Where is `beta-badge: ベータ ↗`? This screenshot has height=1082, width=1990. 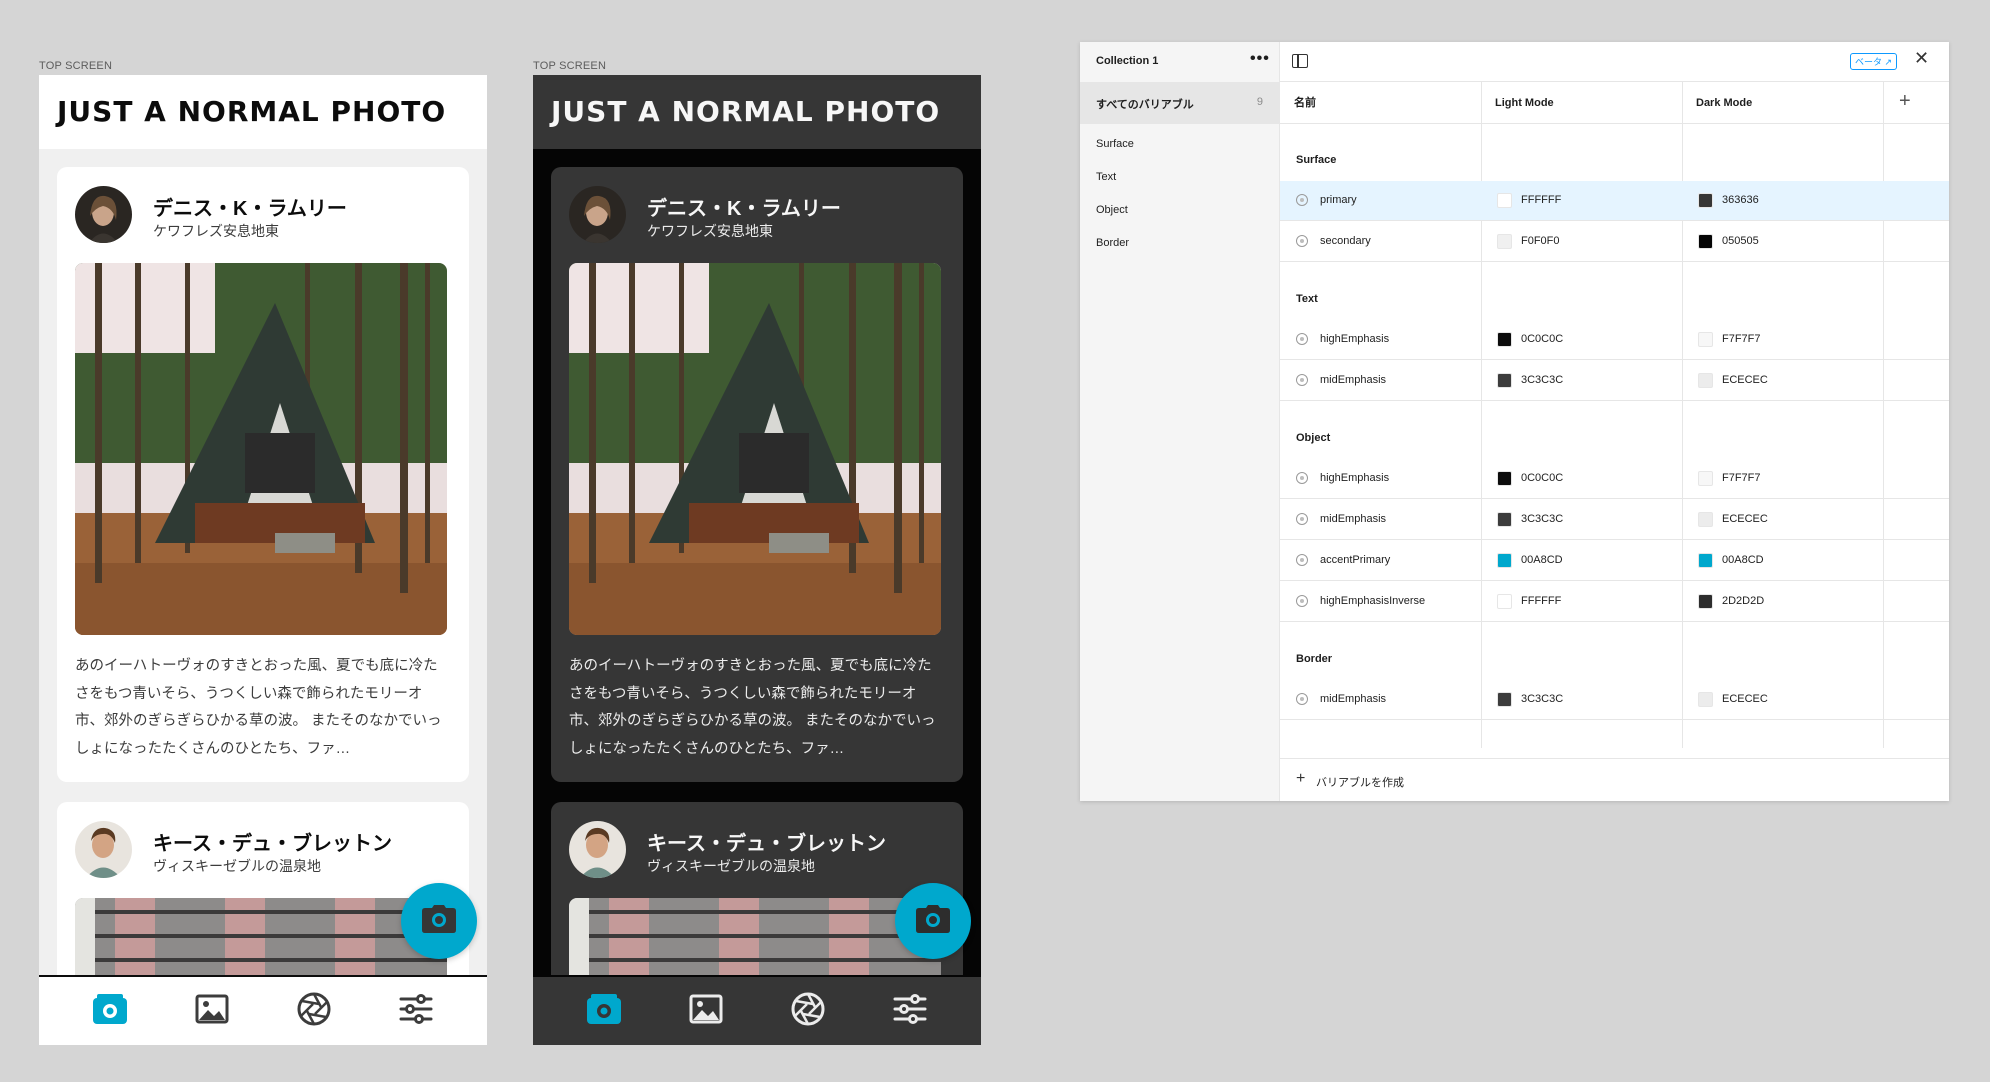 beta-badge: ベータ ↗ is located at coordinates (1874, 61).